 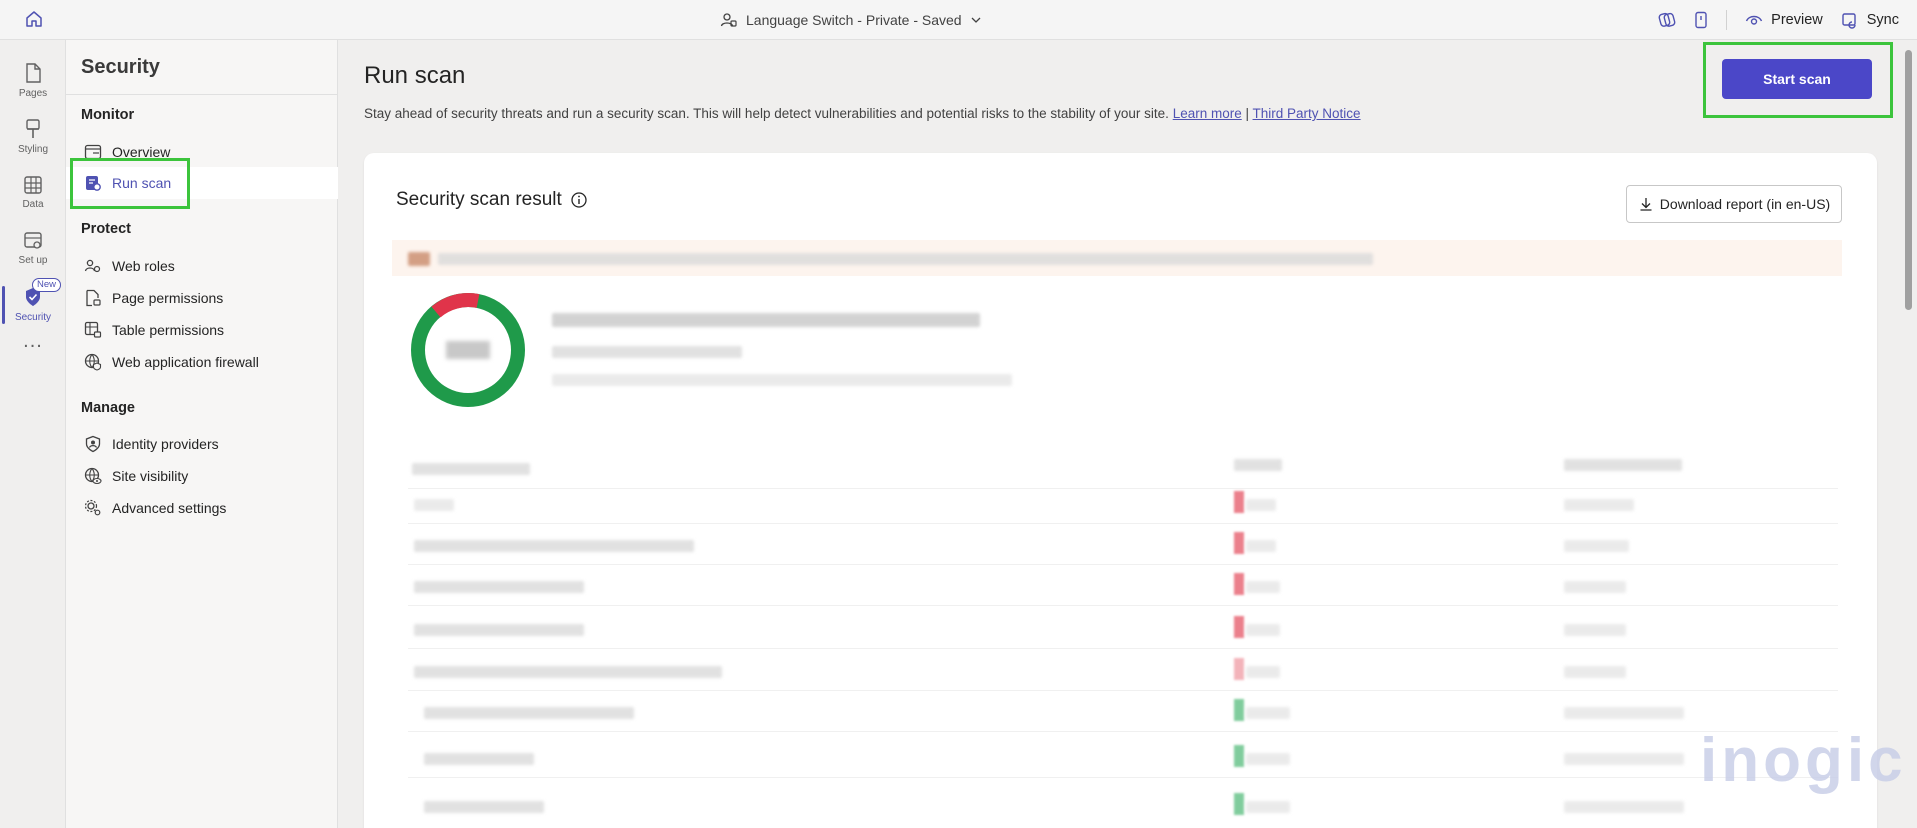 I want to click on nav-run-scan: Run scan, so click(x=202, y=183).